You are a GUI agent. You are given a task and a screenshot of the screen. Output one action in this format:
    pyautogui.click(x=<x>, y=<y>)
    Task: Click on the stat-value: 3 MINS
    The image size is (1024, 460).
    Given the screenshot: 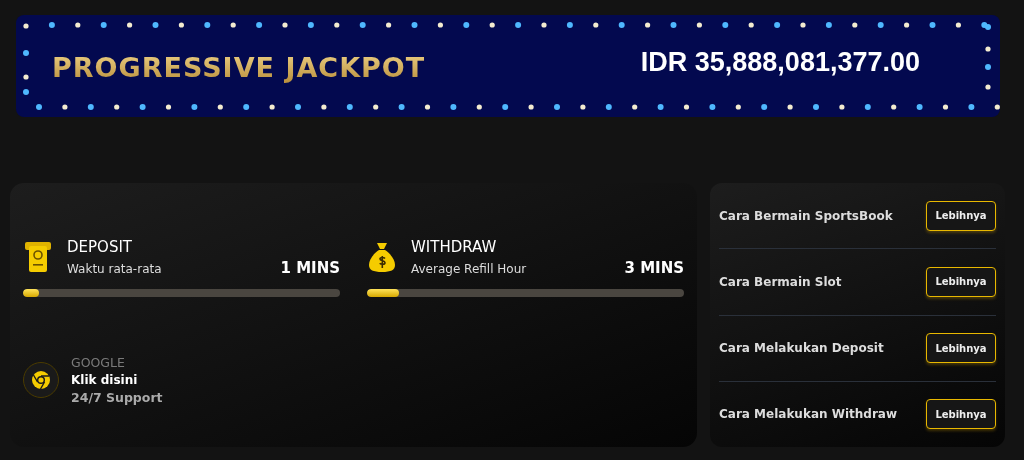 What is the action you would take?
    pyautogui.click(x=654, y=268)
    